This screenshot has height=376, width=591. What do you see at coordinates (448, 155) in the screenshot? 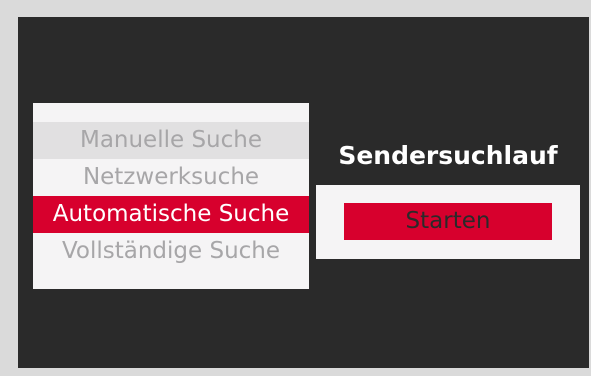
I see `page-title: Sendersuchlauf` at bounding box center [448, 155].